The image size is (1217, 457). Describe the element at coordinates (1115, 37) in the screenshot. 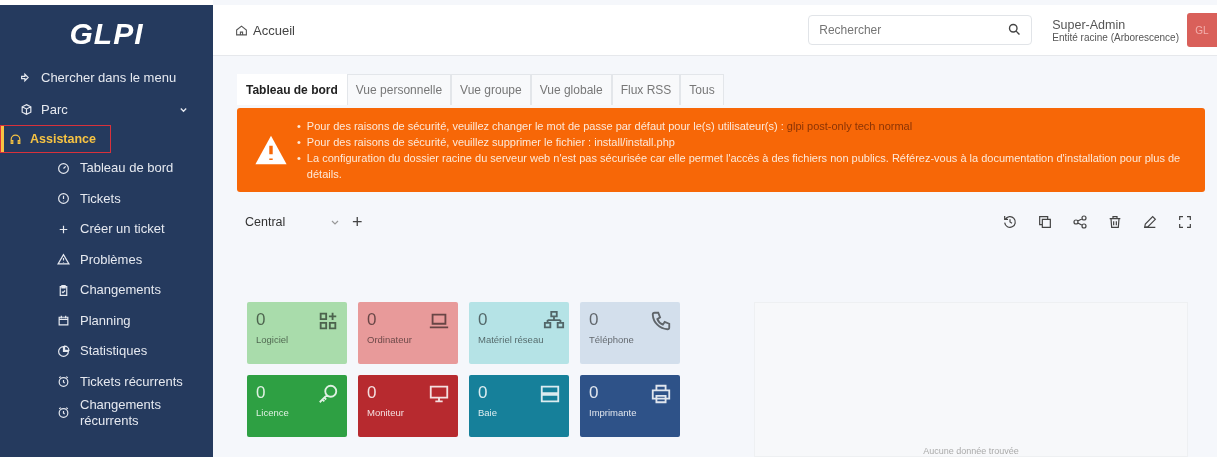

I see `entity-name: Entité racine (Arborescence)` at that location.